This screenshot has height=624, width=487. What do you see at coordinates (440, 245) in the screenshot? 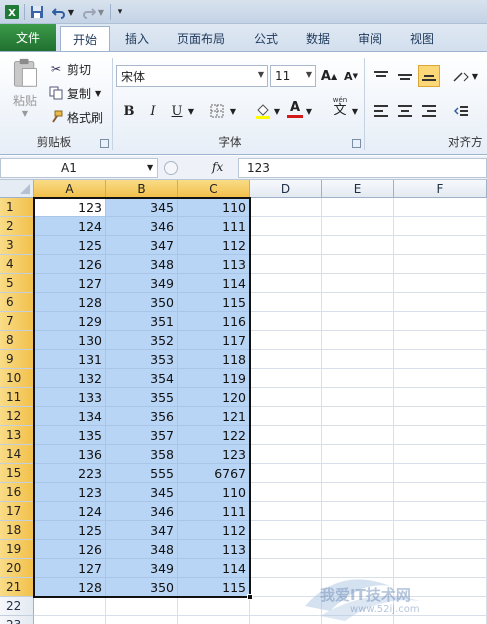
I see `cell-f3` at bounding box center [440, 245].